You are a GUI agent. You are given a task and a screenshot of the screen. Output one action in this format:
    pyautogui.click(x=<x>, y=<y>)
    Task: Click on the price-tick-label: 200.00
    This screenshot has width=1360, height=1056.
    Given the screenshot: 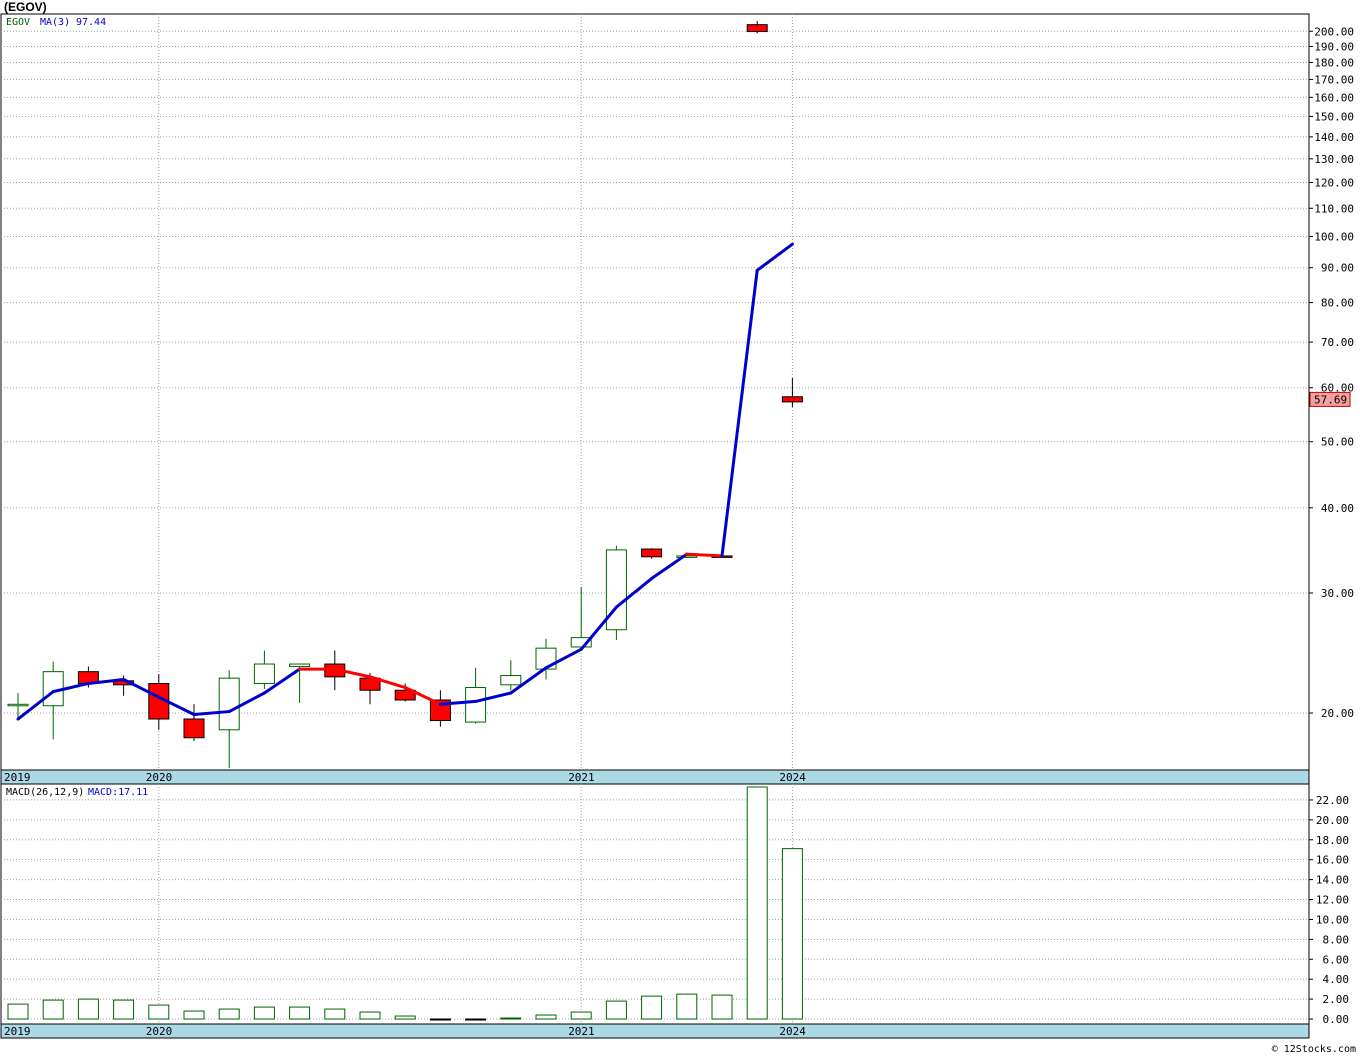 What is the action you would take?
    pyautogui.click(x=1334, y=31)
    